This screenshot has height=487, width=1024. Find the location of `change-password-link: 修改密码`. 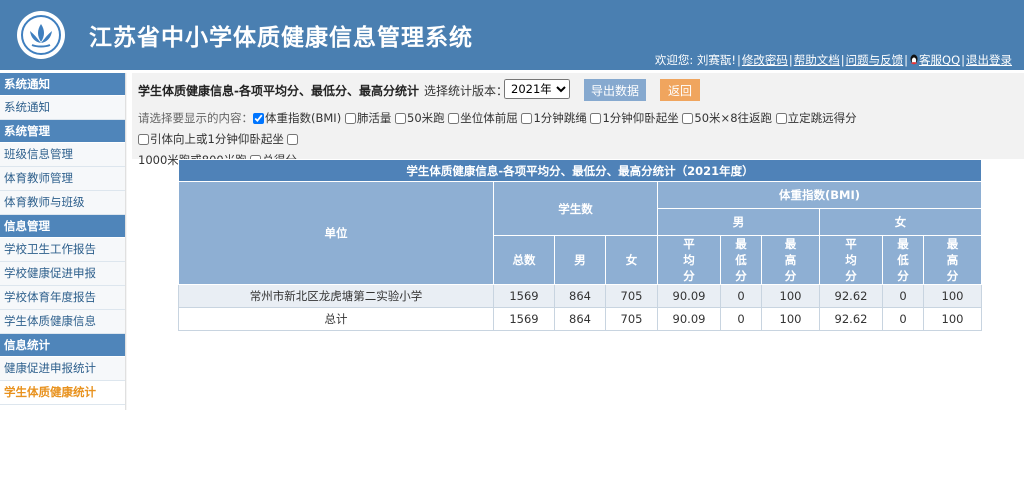

change-password-link: 修改密码 is located at coordinates (765, 60).